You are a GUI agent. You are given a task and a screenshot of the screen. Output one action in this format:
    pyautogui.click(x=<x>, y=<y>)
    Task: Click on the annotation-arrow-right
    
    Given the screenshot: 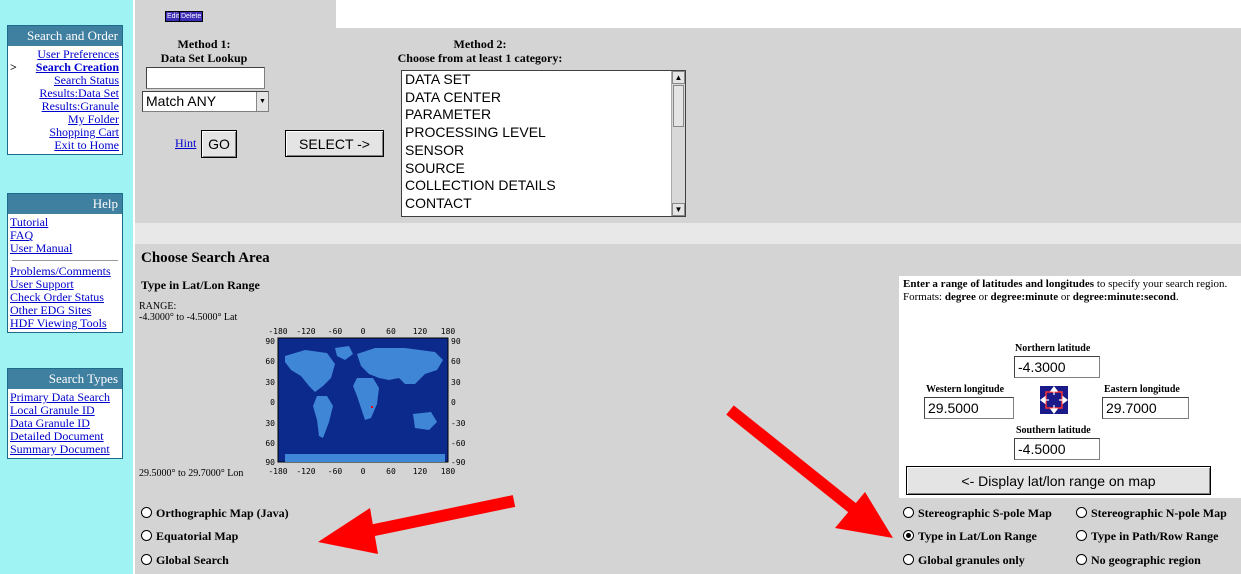 What is the action you would take?
    pyautogui.click(x=809, y=471)
    